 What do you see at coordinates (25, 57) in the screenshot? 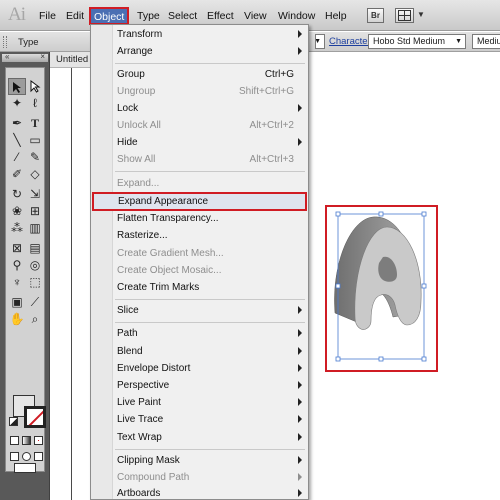
I see `tools-panel-header: « ×` at bounding box center [25, 57].